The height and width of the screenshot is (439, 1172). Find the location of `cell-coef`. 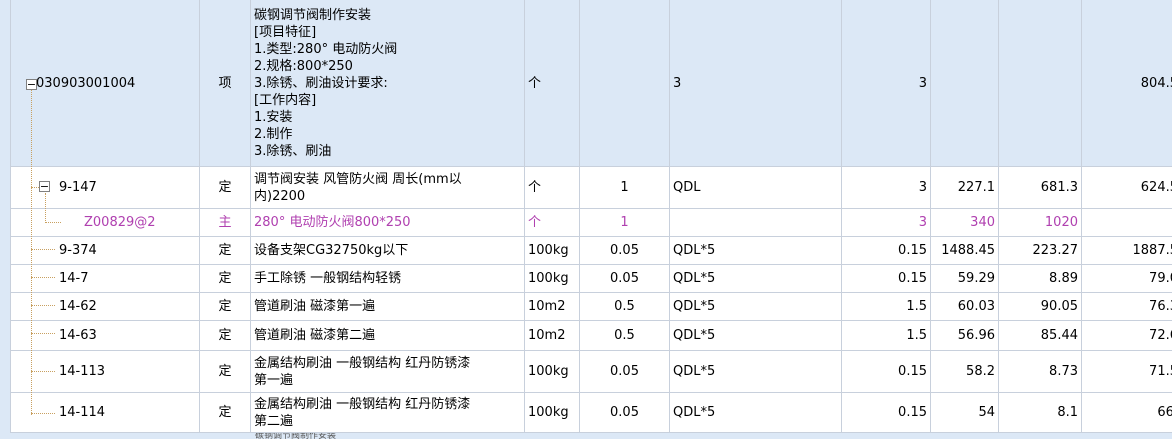

cell-coef is located at coordinates (625, 83).